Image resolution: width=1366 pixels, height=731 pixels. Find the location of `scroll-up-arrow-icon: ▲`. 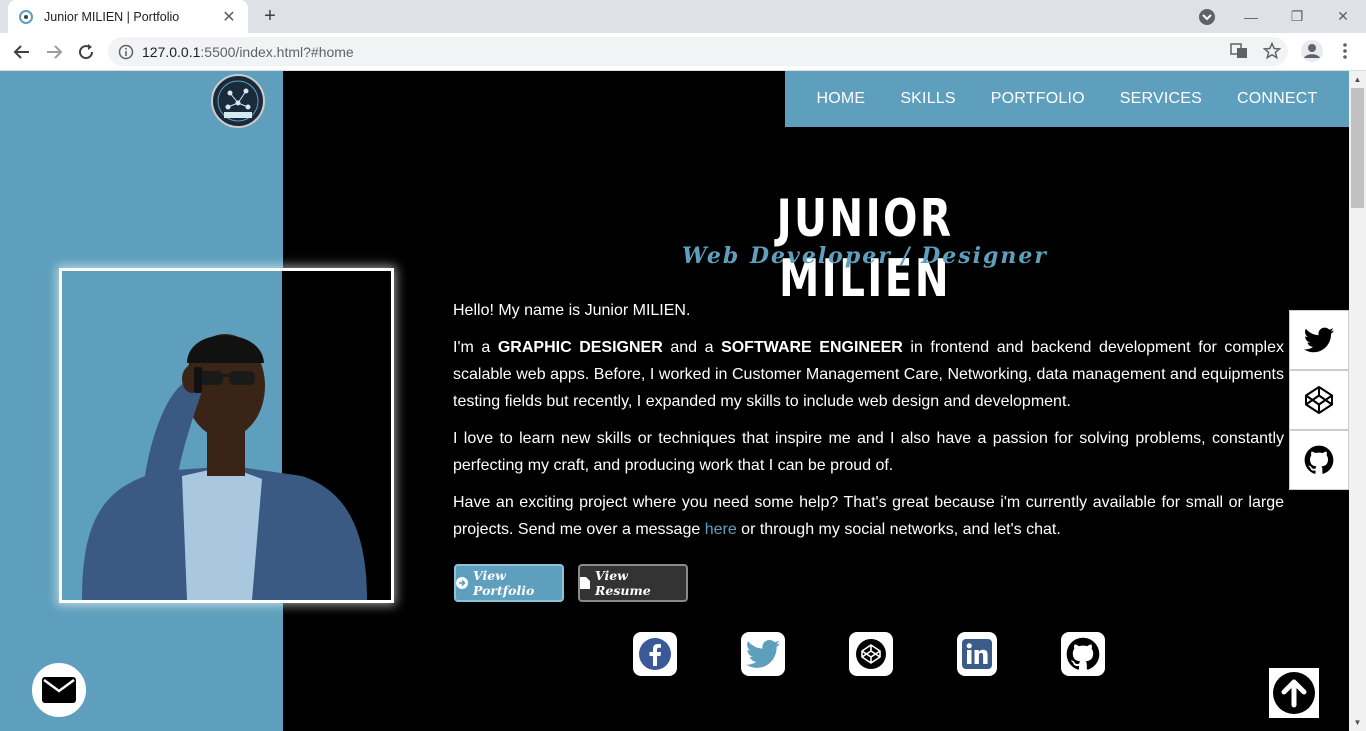

scroll-up-arrow-icon: ▲ is located at coordinates (1357, 79).